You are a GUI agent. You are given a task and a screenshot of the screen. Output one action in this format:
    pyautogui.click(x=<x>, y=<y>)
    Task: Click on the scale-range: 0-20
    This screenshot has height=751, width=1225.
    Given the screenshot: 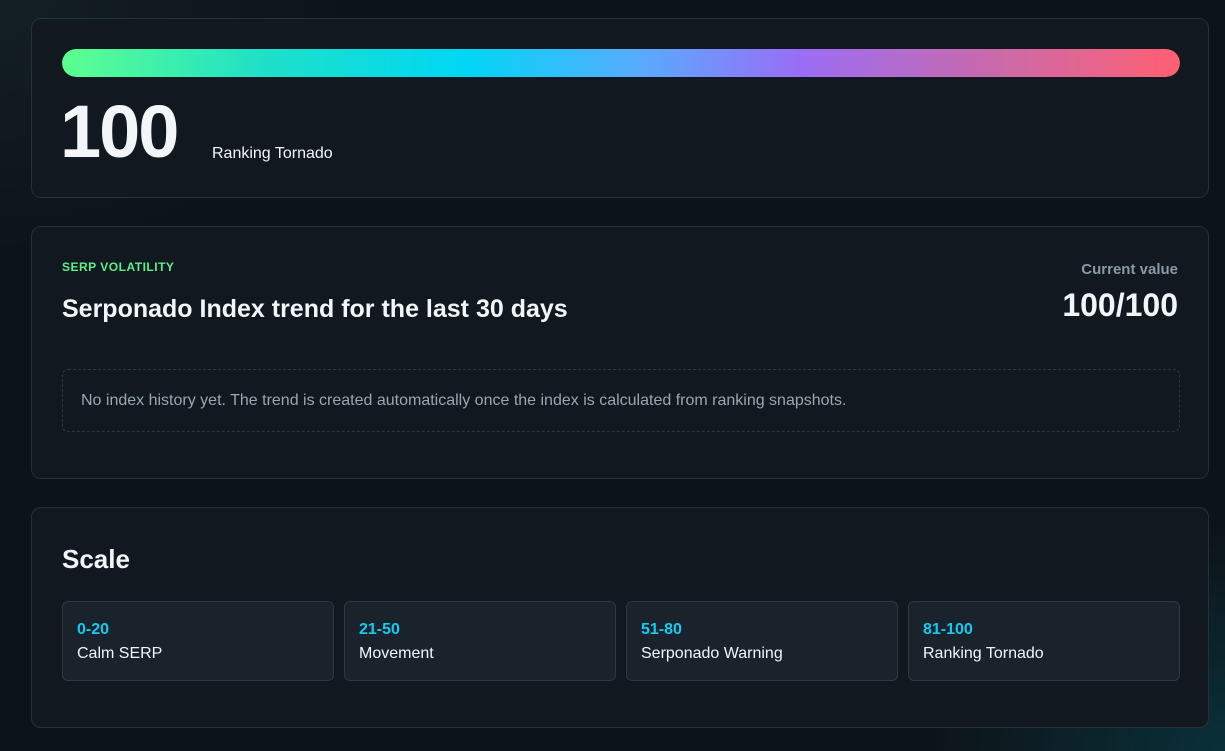 What is the action you would take?
    pyautogui.click(x=93, y=629)
    